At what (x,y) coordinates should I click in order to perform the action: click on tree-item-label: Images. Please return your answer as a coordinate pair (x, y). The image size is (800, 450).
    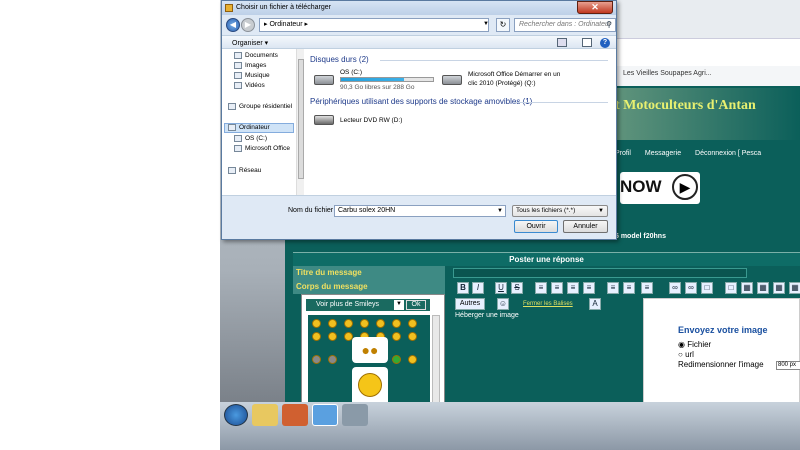
    Looking at the image, I should click on (256, 65).